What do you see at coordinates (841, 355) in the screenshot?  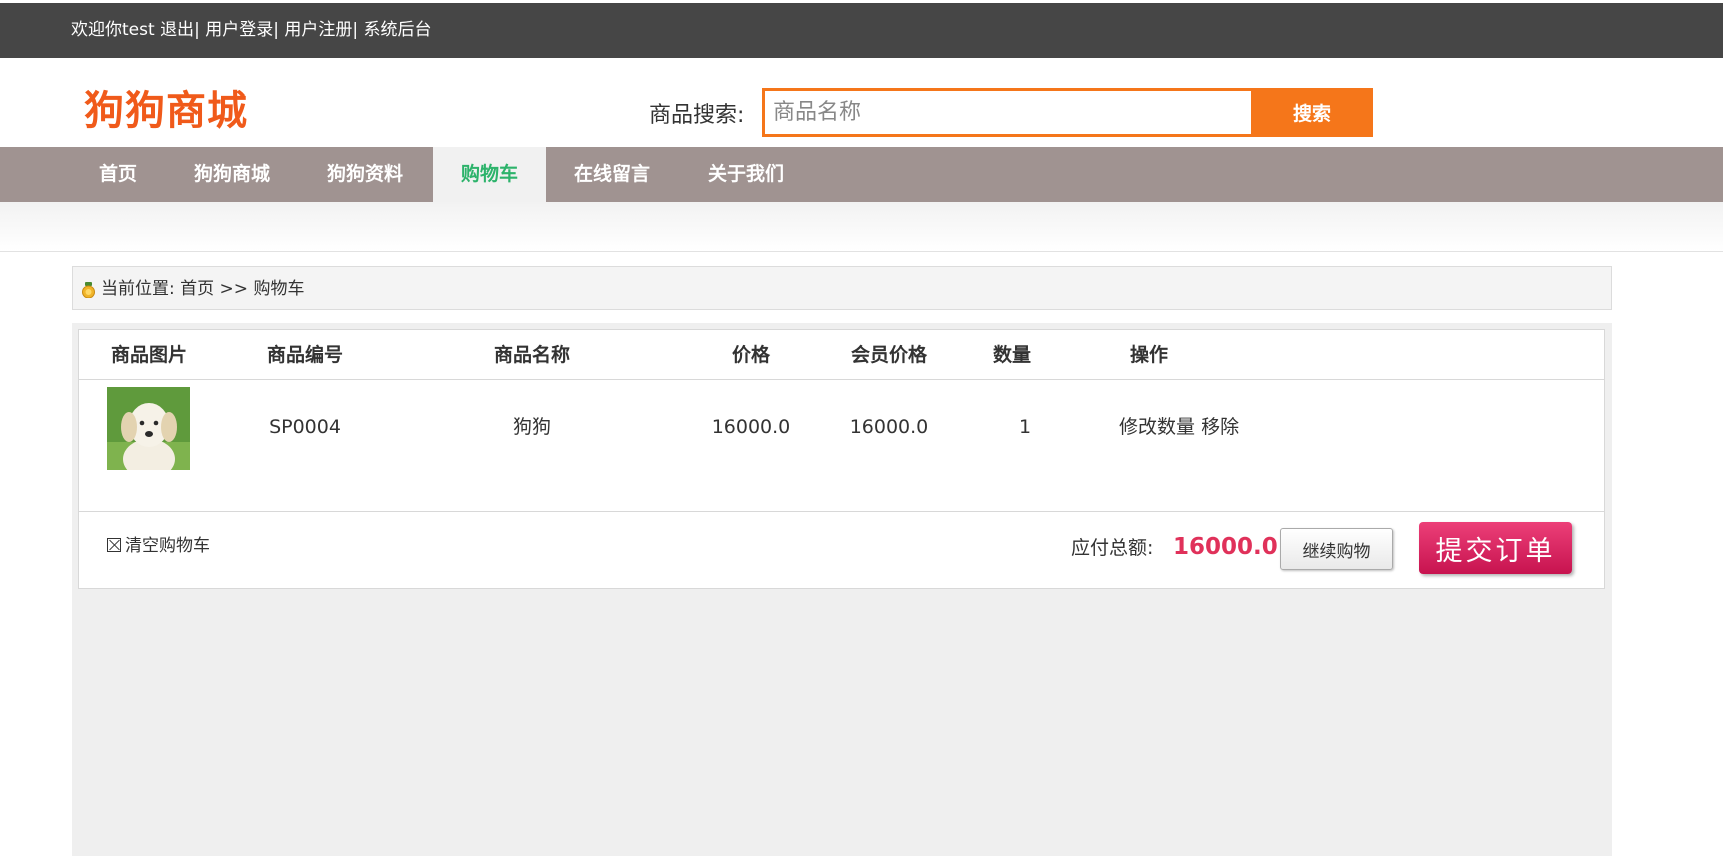 I see `table-header: 商品图片 商品编号 商品名称 价格 会员价格 数量 操作` at bounding box center [841, 355].